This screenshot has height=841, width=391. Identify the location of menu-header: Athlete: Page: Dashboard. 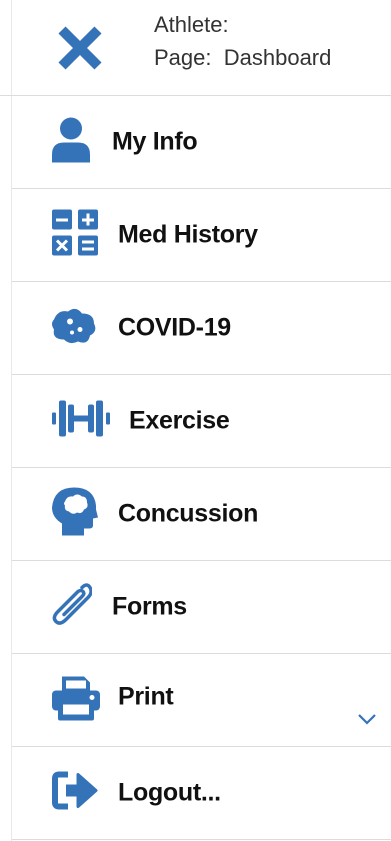
(195, 48).